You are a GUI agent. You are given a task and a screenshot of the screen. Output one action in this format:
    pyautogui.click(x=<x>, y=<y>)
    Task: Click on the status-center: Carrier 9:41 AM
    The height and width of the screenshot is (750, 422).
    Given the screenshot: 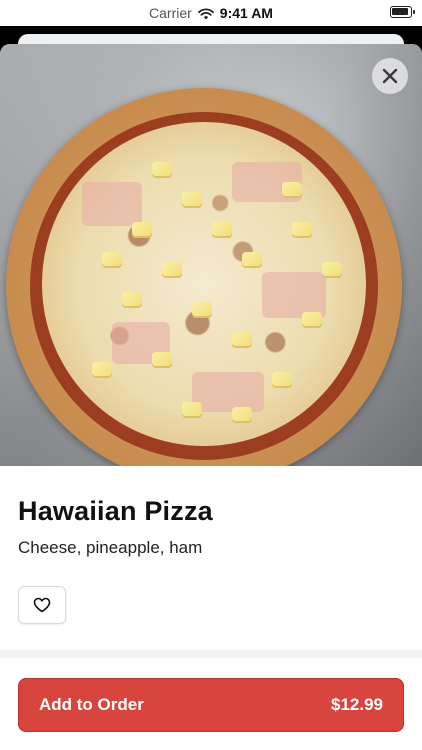 What is the action you would take?
    pyautogui.click(x=211, y=13)
    